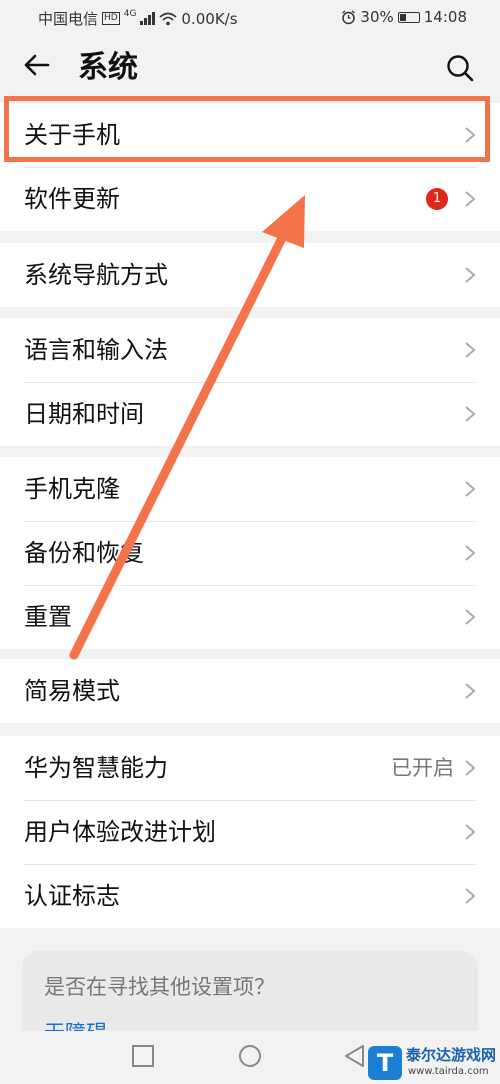 This screenshot has height=1084, width=500. What do you see at coordinates (385, 1063) in the screenshot?
I see `watermark-logo-icon: T` at bounding box center [385, 1063].